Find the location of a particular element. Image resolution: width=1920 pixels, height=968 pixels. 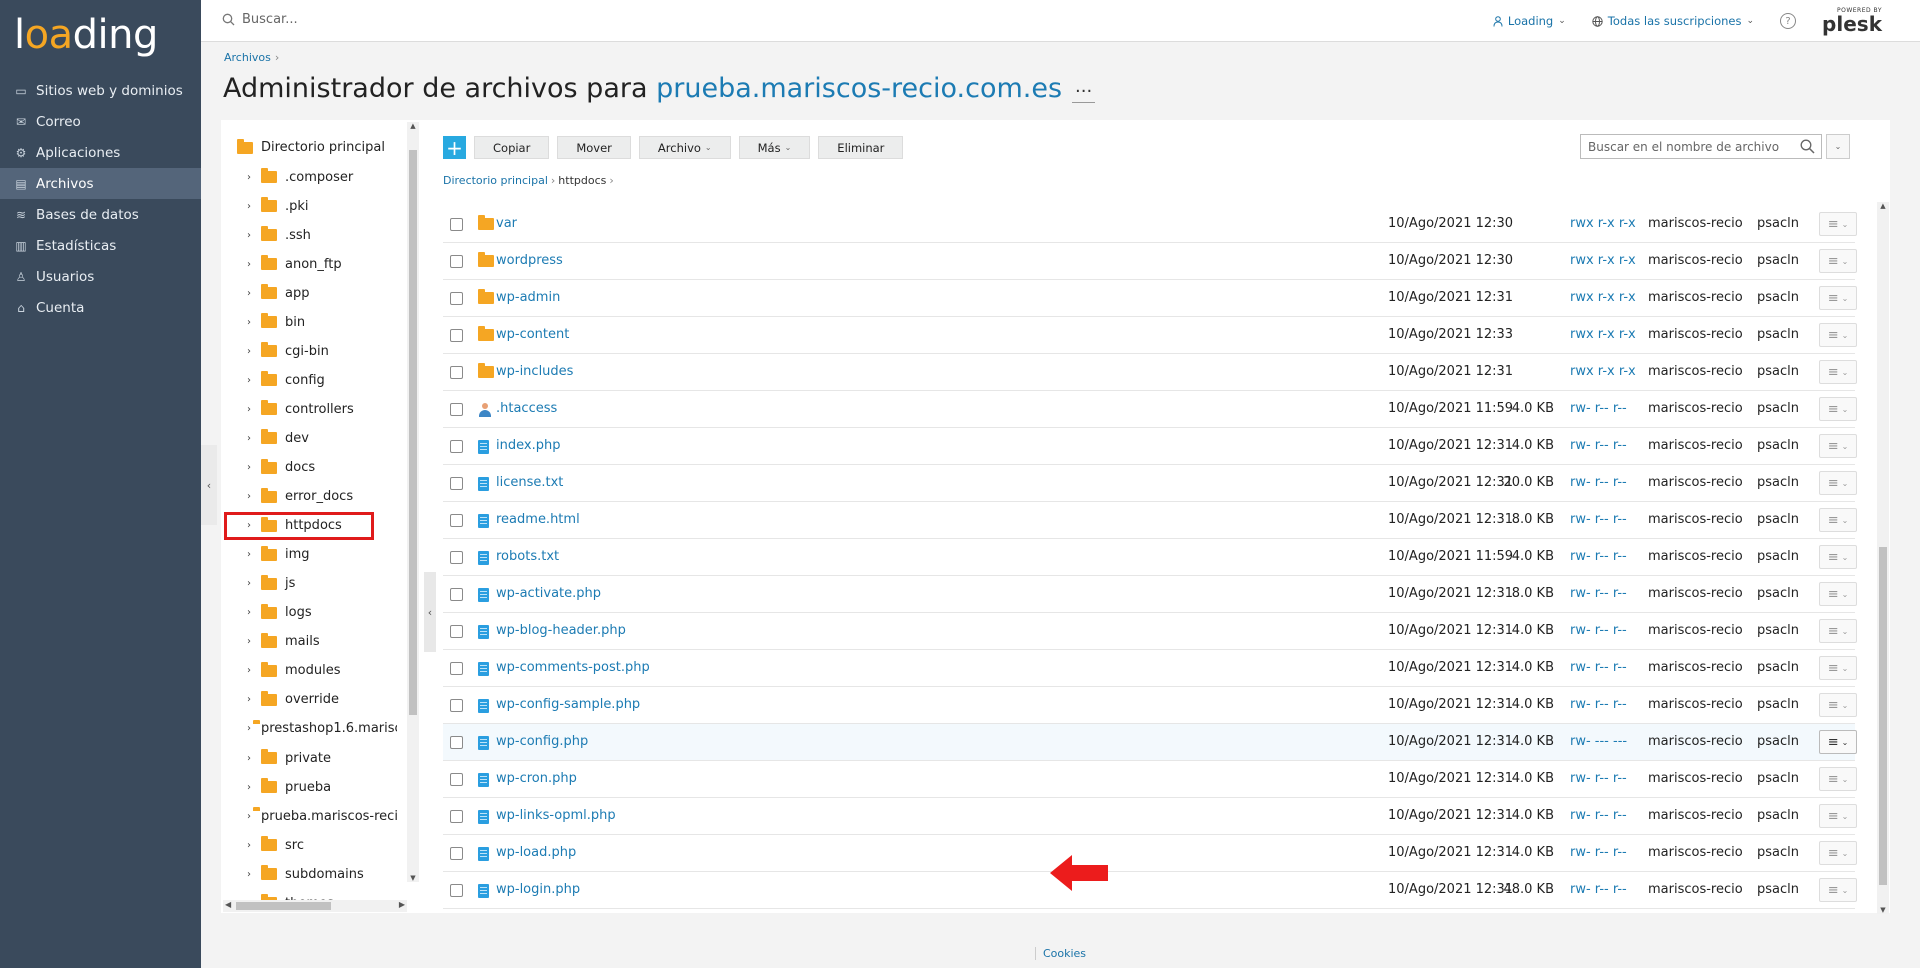

tree-item: › prueba is located at coordinates (322, 787).